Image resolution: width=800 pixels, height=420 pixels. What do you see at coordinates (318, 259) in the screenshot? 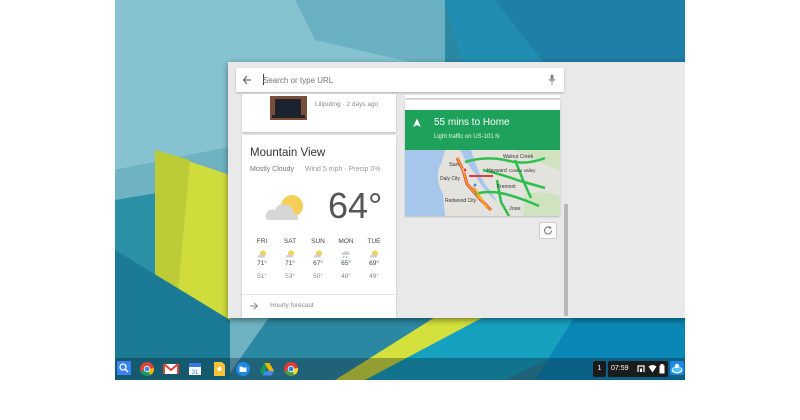
I see `forecast-day: SUN 67° 50°` at bounding box center [318, 259].